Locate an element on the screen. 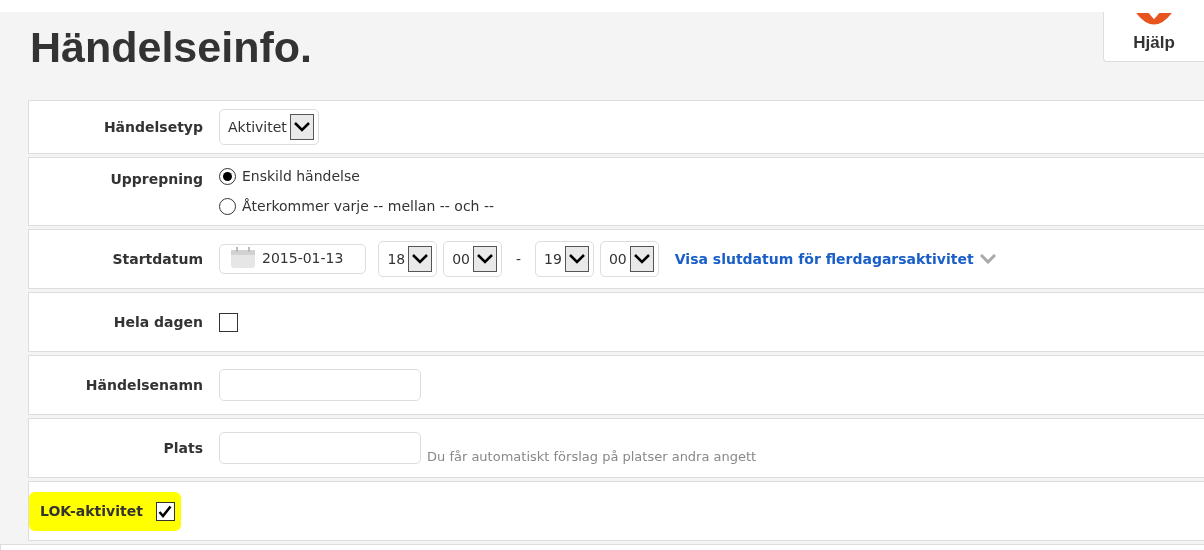 This screenshot has height=550, width=1204. radio-option: Återkommer varje -- mellan -- och -- is located at coordinates (356, 206).